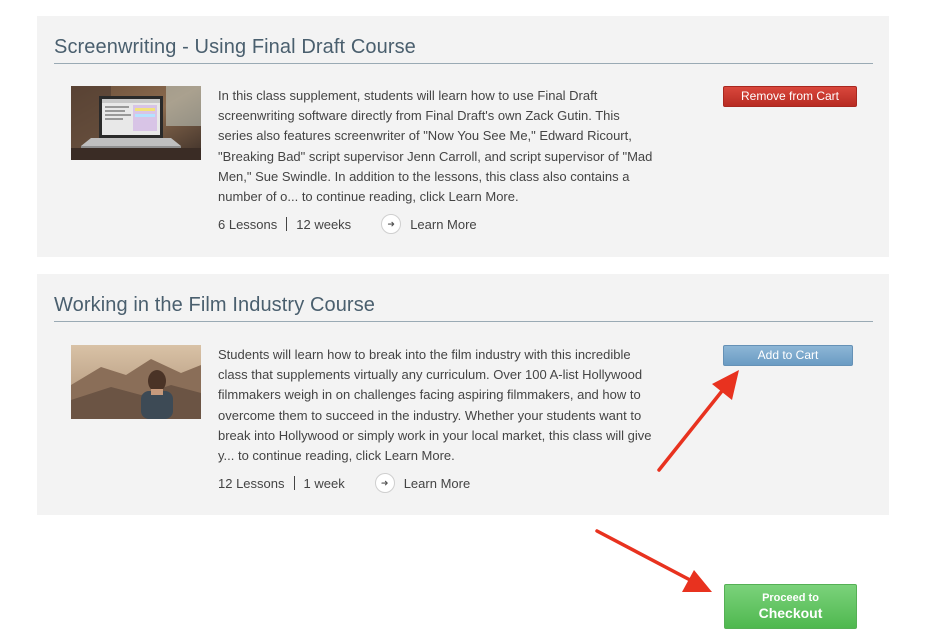 The image size is (937, 641). I want to click on course-meta: 12 Lessons 1 week ➜ Learn More, so click(344, 483).